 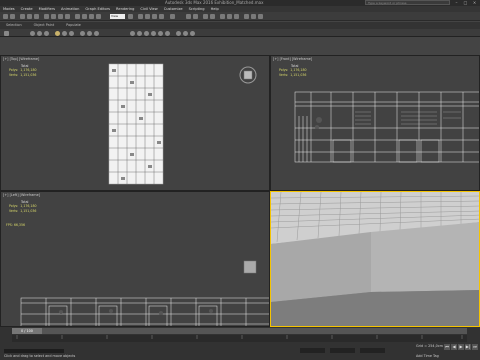 What do you see at coordinates (5, 16) in the screenshot?
I see `undo-icon` at bounding box center [5, 16].